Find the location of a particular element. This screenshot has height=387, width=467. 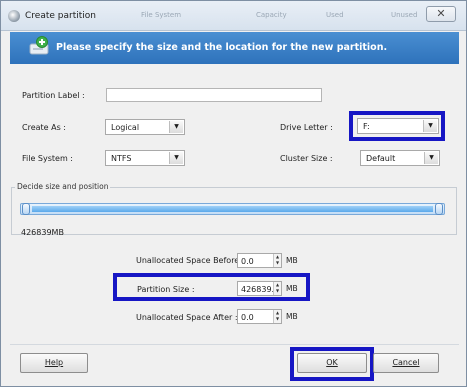

partition-start-handle is located at coordinates (26, 209).